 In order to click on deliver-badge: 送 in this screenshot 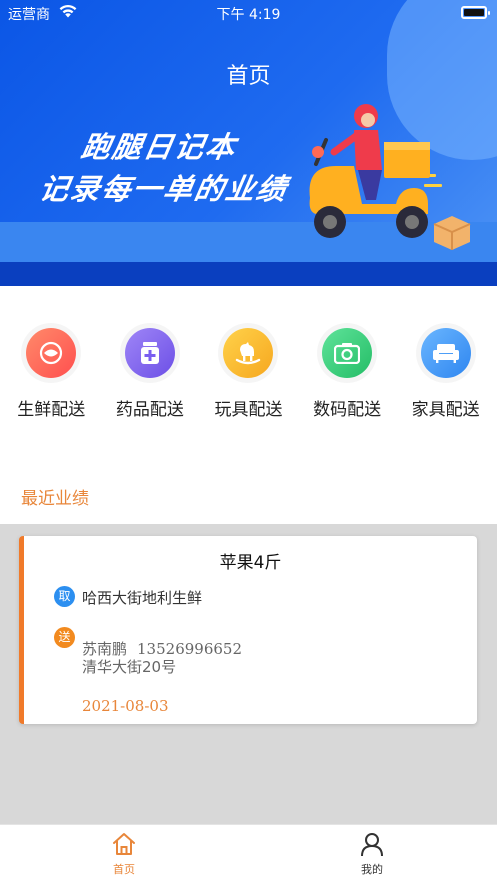, I will do `click(64, 637)`.